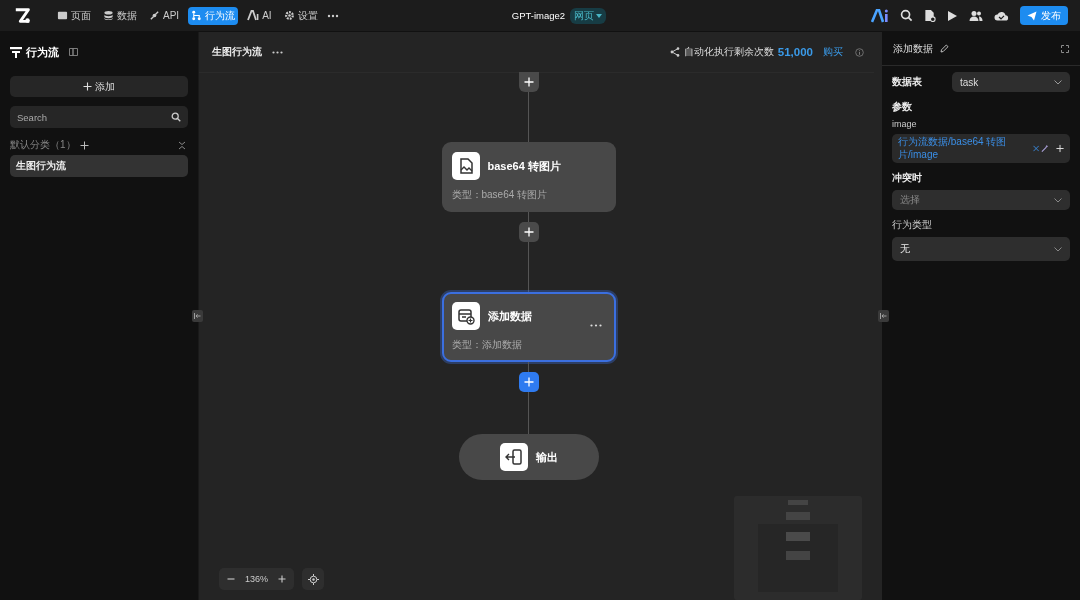 The height and width of the screenshot is (600, 1080). Describe the element at coordinates (907, 82) in the screenshot. I see `field-label: 数据表` at that location.